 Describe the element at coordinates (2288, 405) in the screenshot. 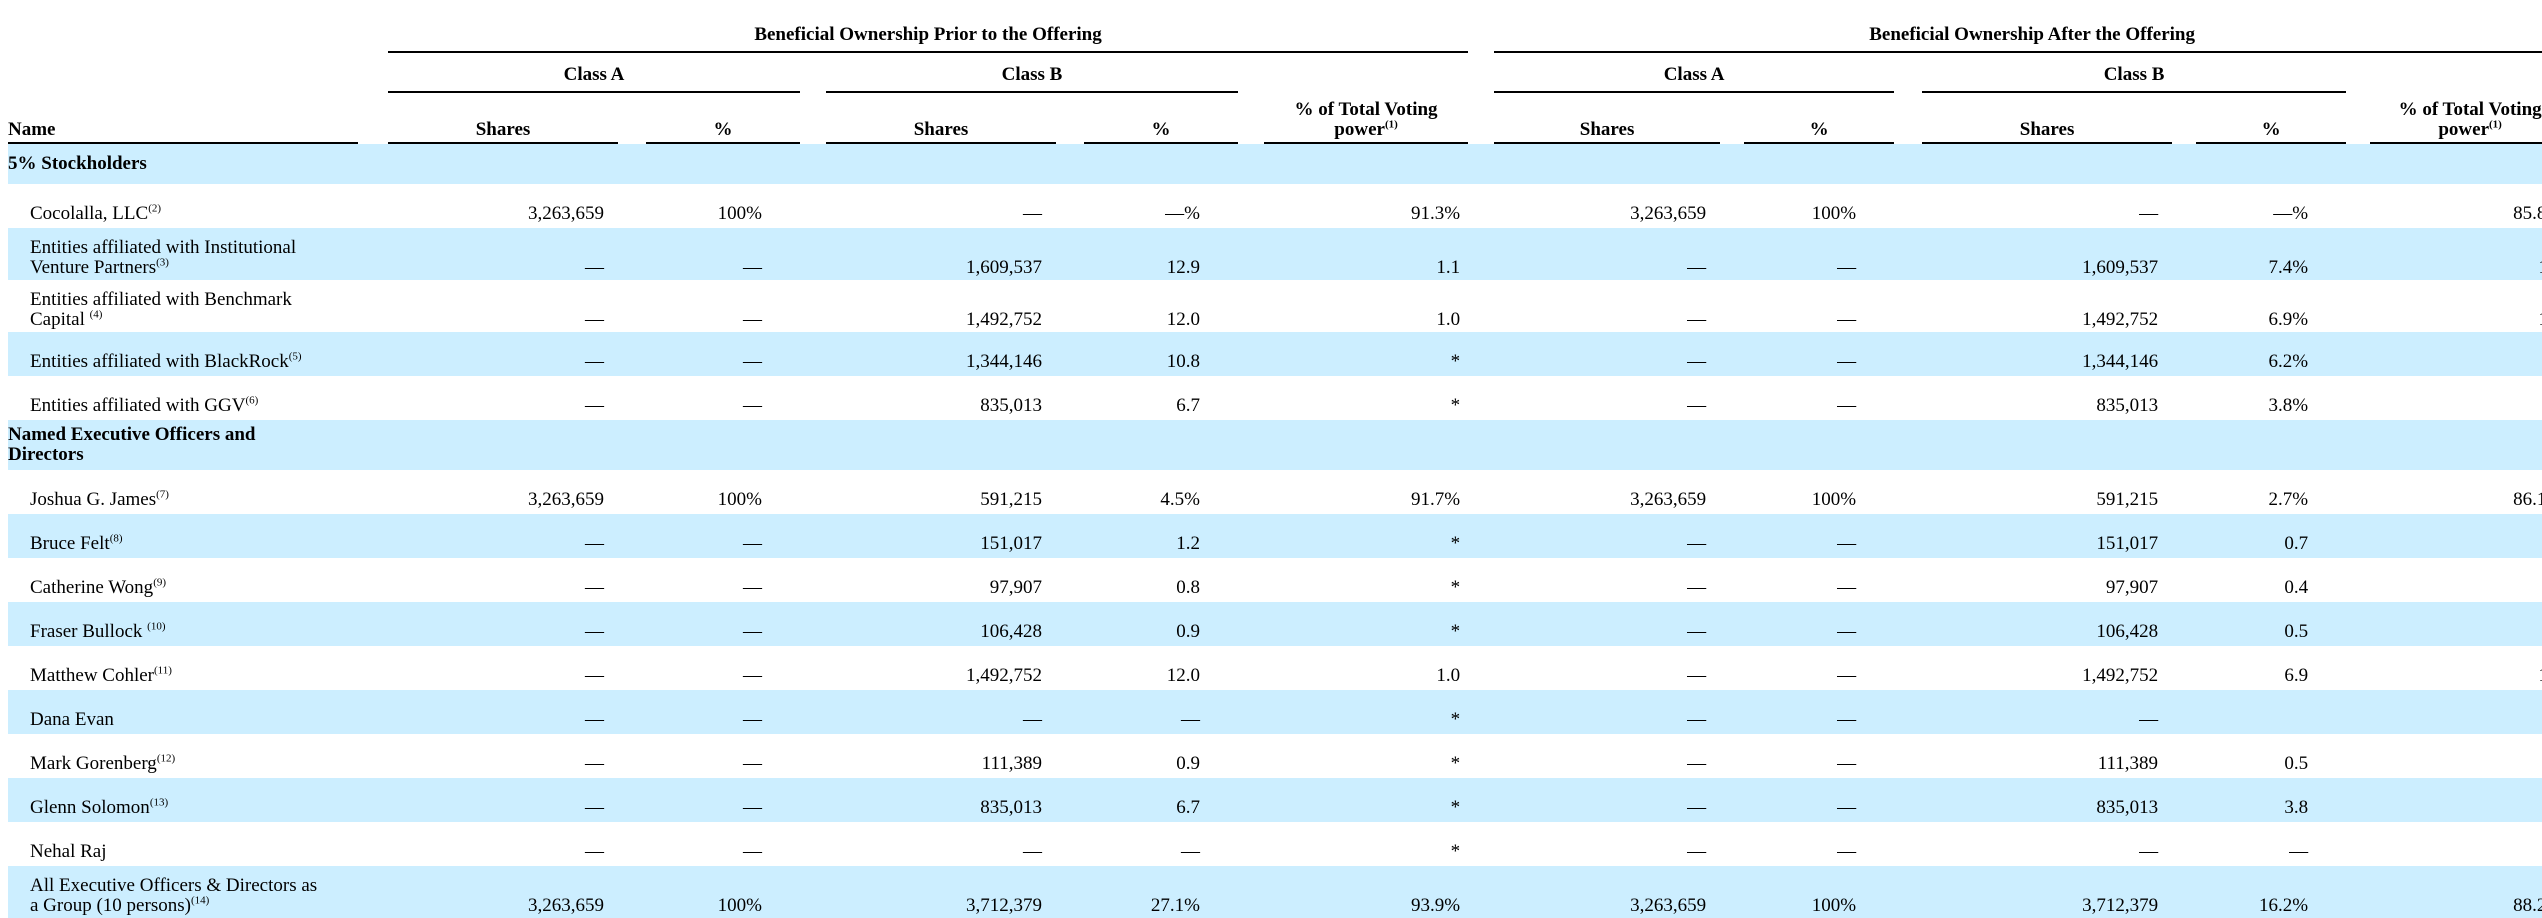

I see `cell-ab-pct: 3.8%` at that location.